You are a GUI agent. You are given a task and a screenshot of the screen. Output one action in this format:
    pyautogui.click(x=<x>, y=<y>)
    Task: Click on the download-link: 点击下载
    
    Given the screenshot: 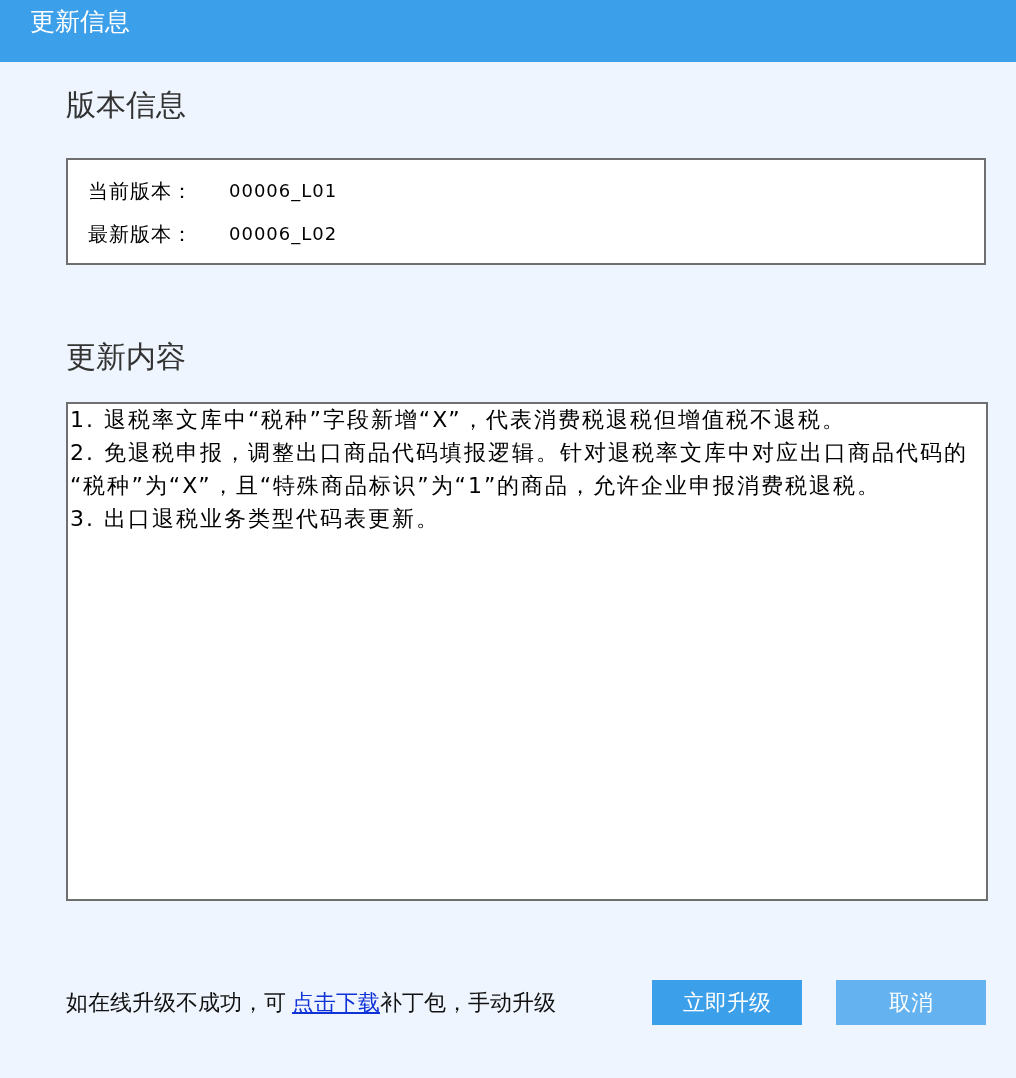 What is the action you would take?
    pyautogui.click(x=336, y=1002)
    